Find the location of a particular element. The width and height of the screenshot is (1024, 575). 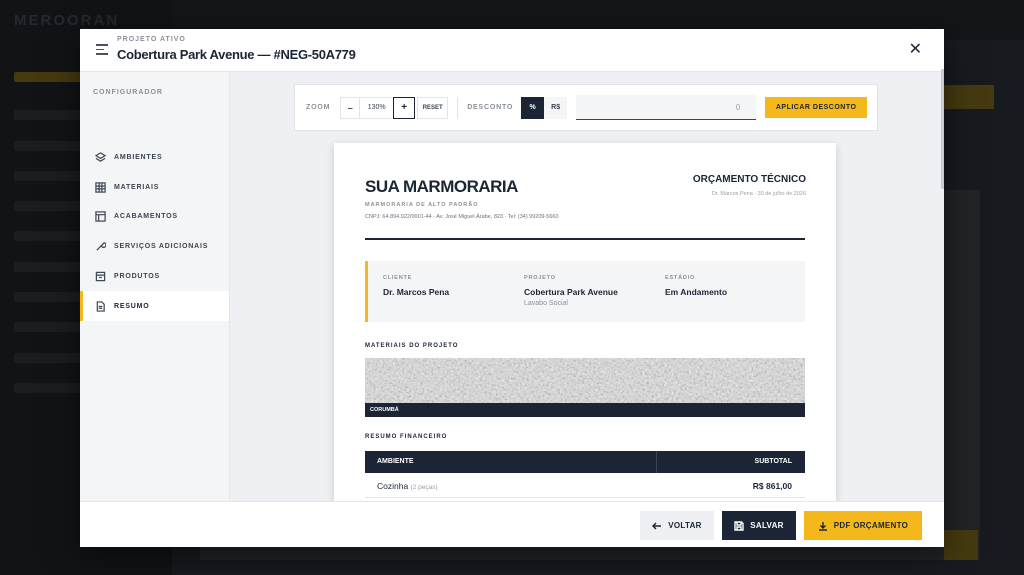

column-header-environment: AMBIENTE is located at coordinates (395, 461).